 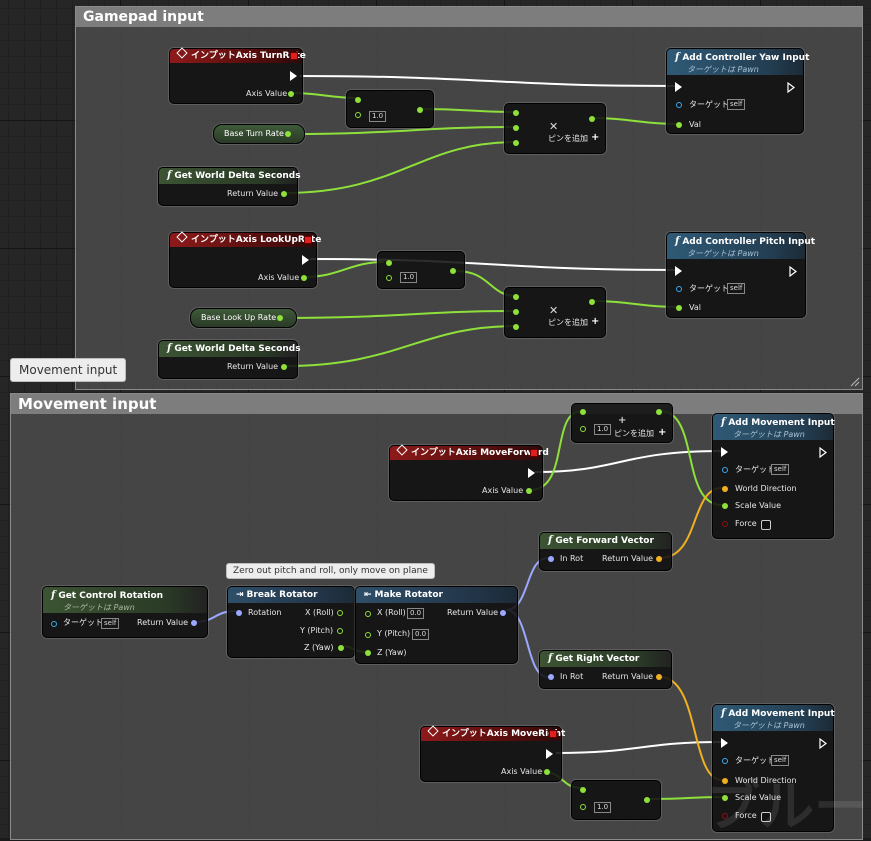 What do you see at coordinates (469, 472) in the screenshot?
I see `event-node-moveforward: インプットAxis MoveForward Axis Value` at bounding box center [469, 472].